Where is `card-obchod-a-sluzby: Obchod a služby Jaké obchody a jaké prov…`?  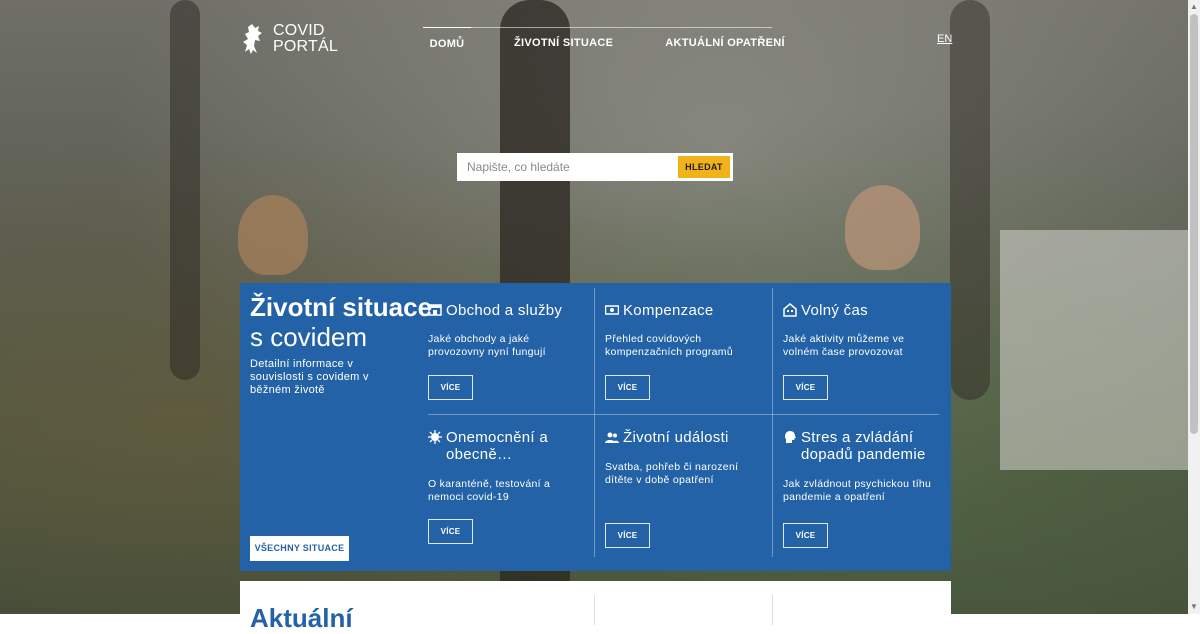 card-obchod-a-sluzby: Obchod a služby Jaké obchody a jaké prov… is located at coordinates (508, 357).